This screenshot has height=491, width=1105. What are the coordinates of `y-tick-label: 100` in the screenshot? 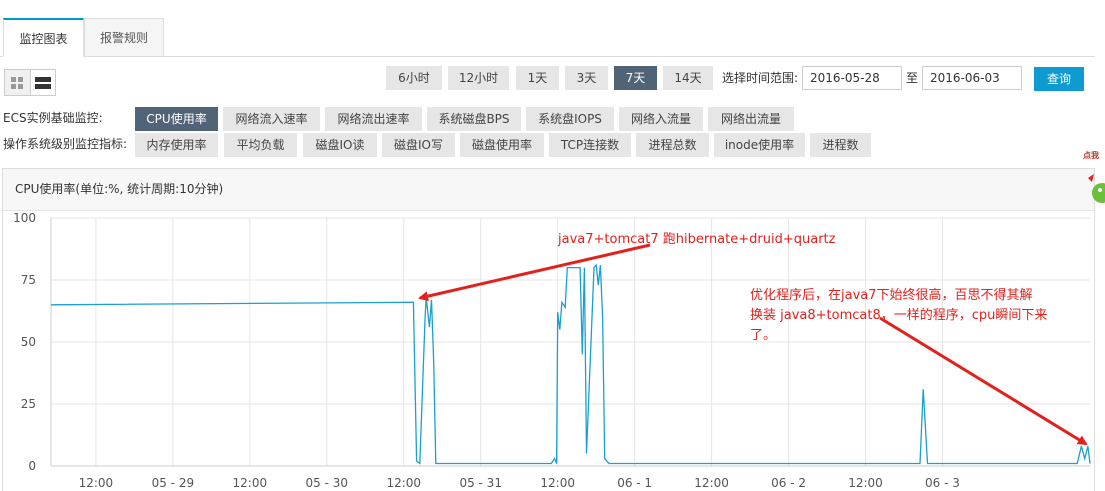 It's located at (24, 218).